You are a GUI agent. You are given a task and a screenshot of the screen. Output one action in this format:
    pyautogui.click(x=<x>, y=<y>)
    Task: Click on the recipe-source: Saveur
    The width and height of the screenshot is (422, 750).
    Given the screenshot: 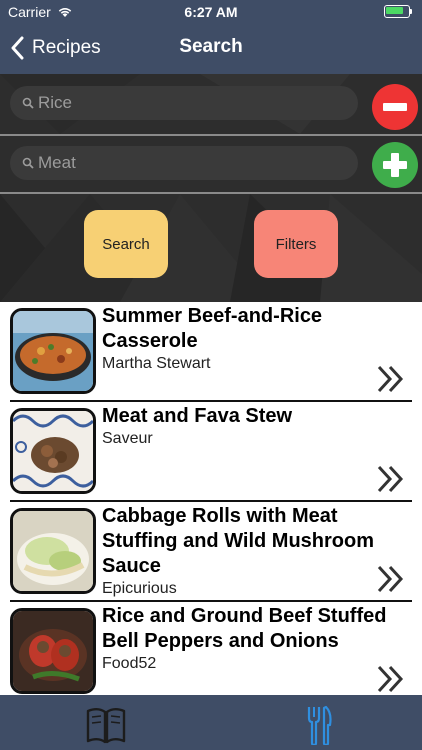 What is the action you would take?
    pyautogui.click(x=127, y=438)
    